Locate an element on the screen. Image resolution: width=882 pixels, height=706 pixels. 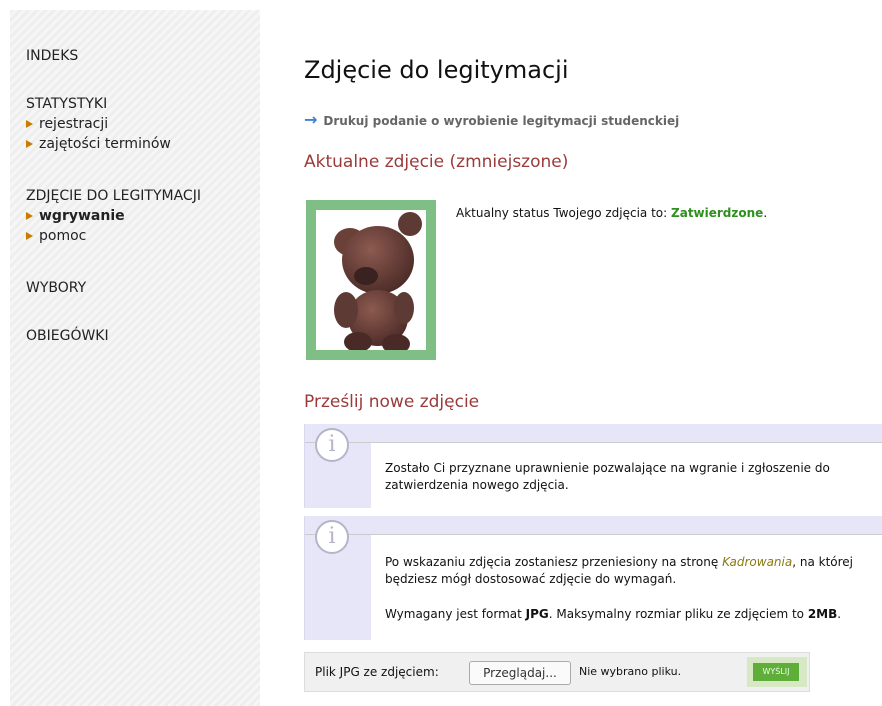
current-photo is located at coordinates (371, 280).